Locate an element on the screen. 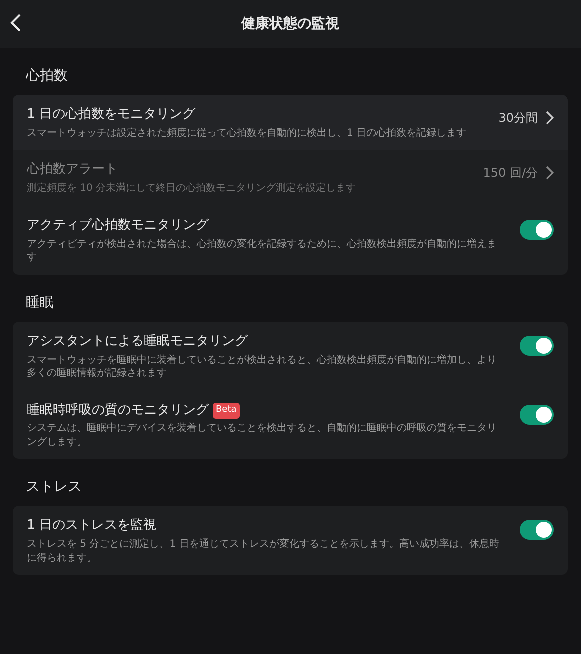 The width and height of the screenshot is (581, 654). setting-title: アシスタントによる睡眠モニタリング is located at coordinates (138, 342).